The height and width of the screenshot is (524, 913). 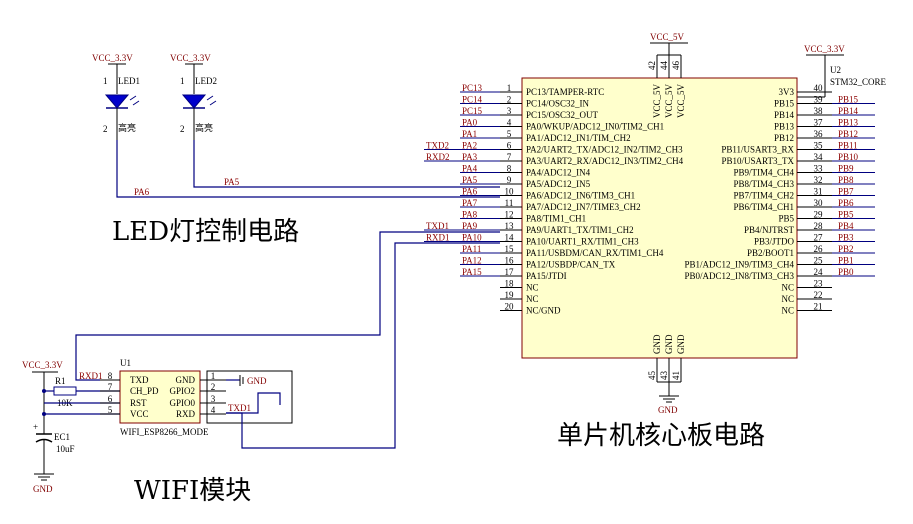 What do you see at coordinates (472, 88) in the screenshot?
I see `mcu-left-net-label: PC13` at bounding box center [472, 88].